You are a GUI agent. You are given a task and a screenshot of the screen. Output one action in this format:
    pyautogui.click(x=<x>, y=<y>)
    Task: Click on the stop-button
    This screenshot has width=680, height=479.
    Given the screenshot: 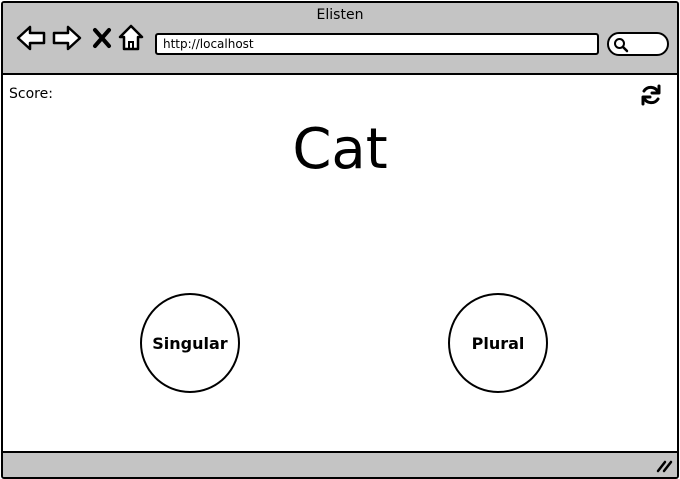 What is the action you would take?
    pyautogui.click(x=102, y=38)
    